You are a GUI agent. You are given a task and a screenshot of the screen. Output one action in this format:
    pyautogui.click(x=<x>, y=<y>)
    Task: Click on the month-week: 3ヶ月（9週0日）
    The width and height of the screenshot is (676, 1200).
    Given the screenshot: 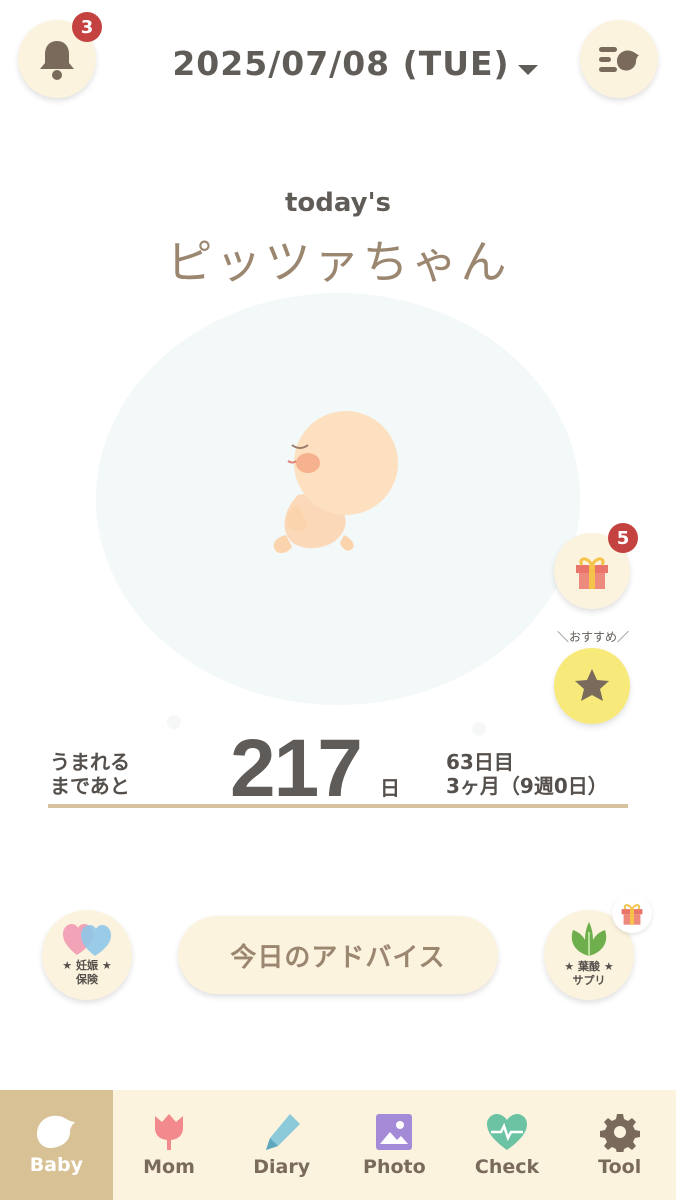 What is the action you would take?
    pyautogui.click(x=527, y=786)
    